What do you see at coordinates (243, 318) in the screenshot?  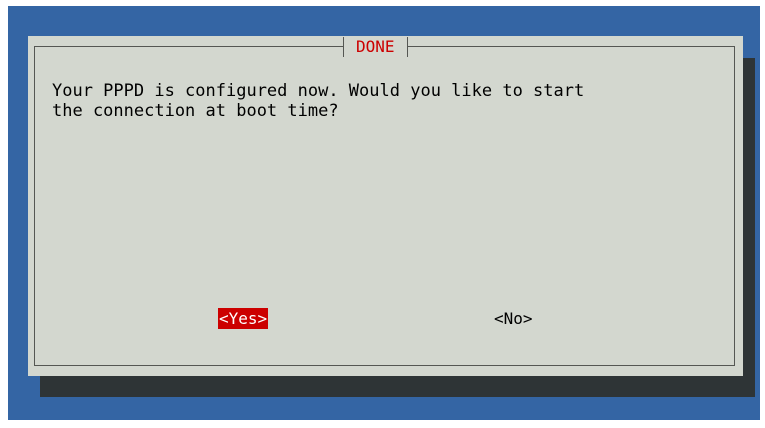 I see `yes-button: <Yes>` at bounding box center [243, 318].